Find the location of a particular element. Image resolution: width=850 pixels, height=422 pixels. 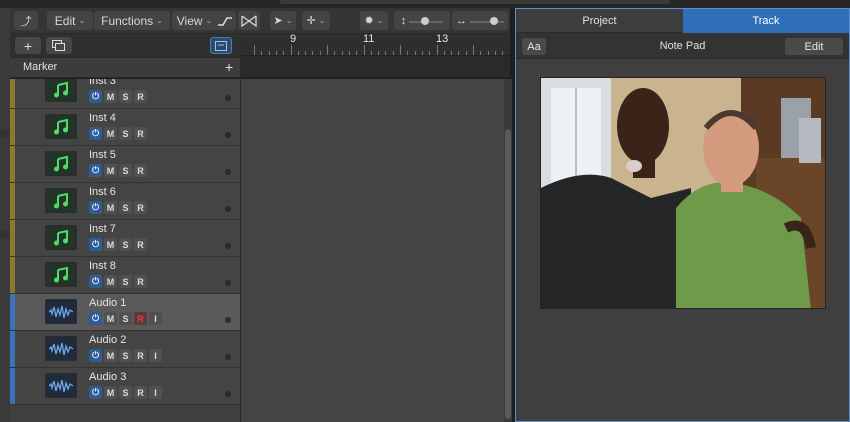

edit-button: Edit is located at coordinates (814, 46).